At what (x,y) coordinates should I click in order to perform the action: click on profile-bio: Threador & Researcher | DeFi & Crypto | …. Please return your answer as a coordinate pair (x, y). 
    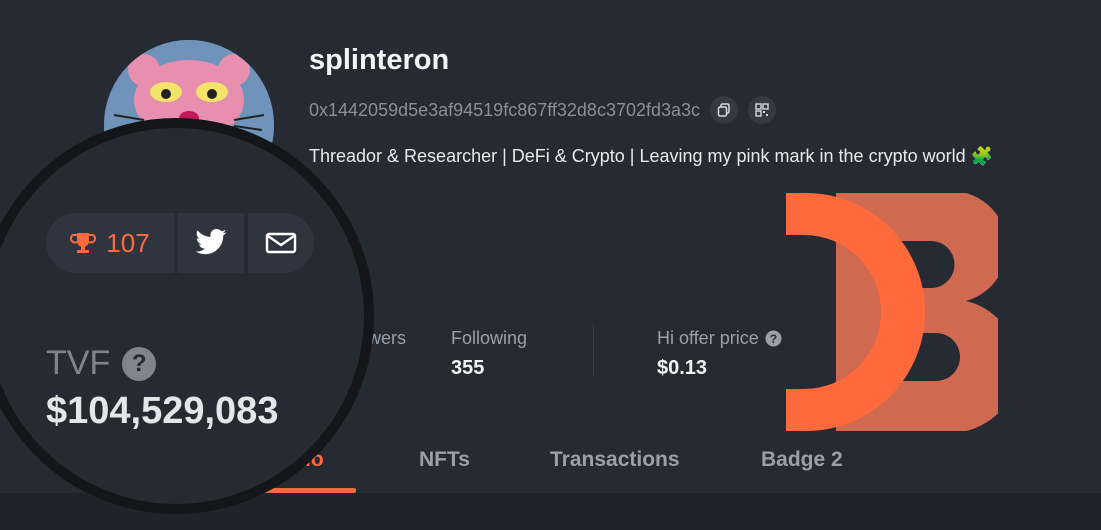
    Looking at the image, I should click on (651, 156).